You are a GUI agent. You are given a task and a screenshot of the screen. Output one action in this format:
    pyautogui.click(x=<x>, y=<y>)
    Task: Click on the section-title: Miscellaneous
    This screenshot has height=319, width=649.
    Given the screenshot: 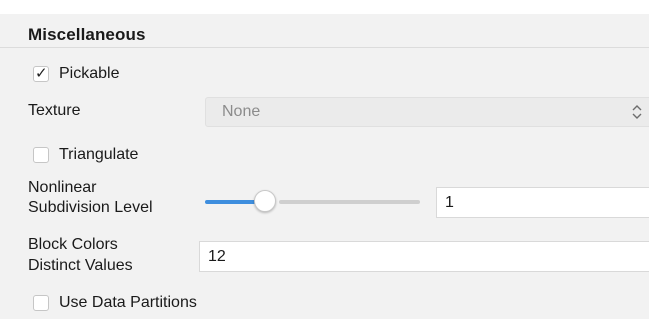 What is the action you would take?
    pyautogui.click(x=87, y=34)
    